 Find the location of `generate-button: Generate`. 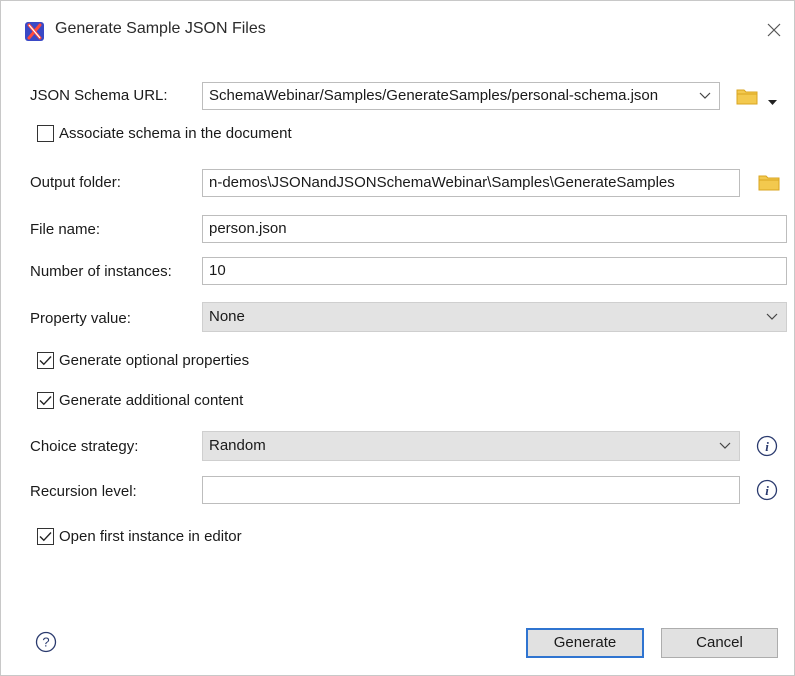

generate-button: Generate is located at coordinates (585, 643).